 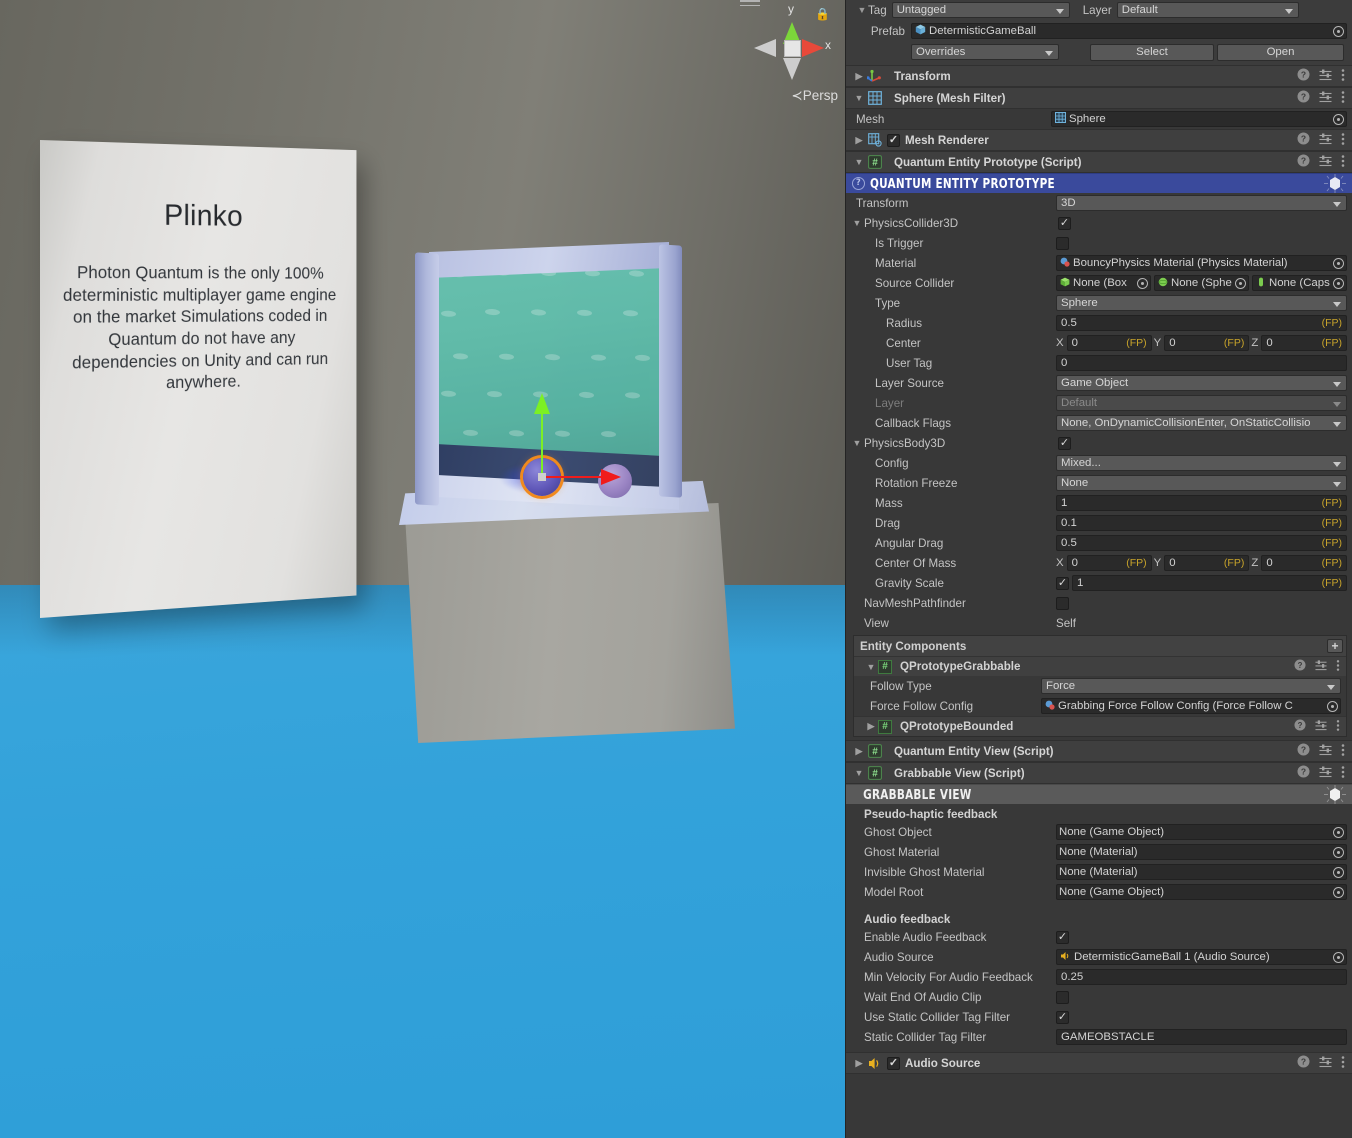 What do you see at coordinates (1062, 937) in the screenshot?
I see `enable-audio-feedback-checkbox: ✓` at bounding box center [1062, 937].